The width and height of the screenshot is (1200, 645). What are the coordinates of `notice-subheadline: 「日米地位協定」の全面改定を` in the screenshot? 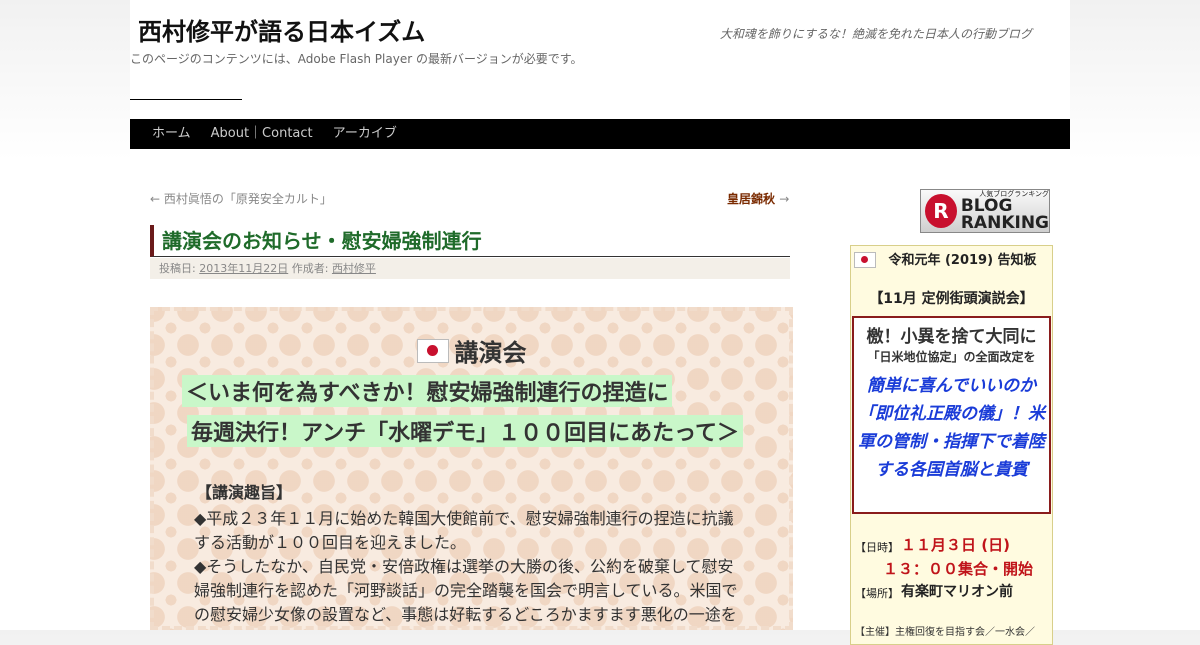 It's located at (951, 357).